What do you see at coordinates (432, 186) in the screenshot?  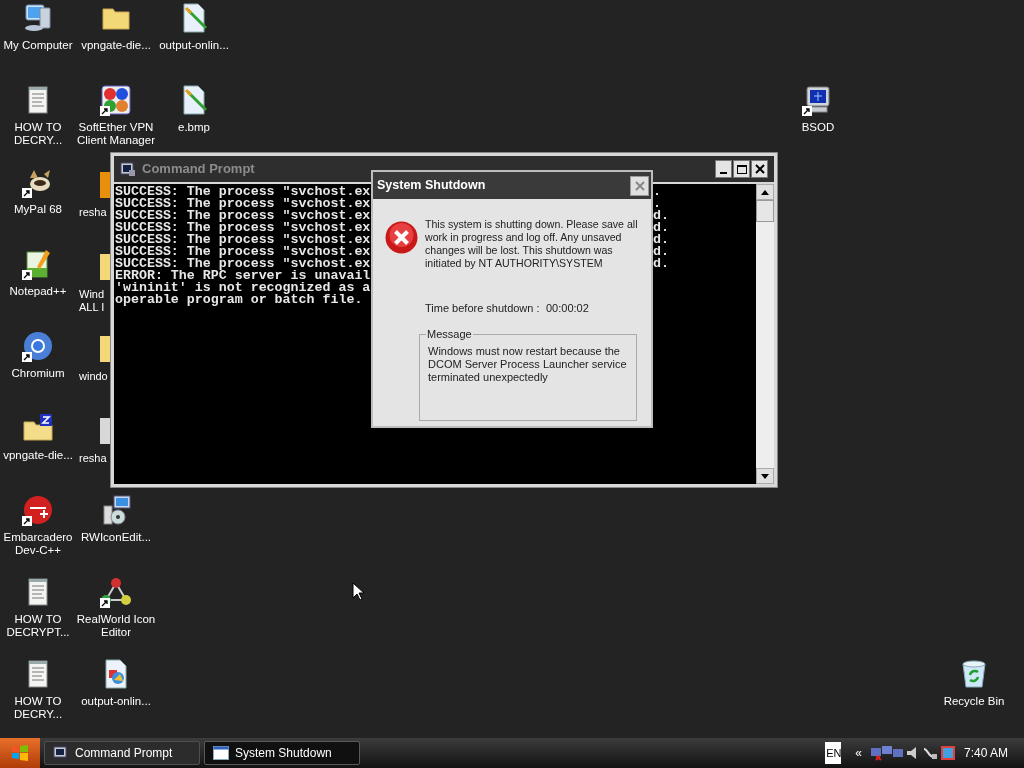 I see `dialog-title: System Shutdown` at bounding box center [432, 186].